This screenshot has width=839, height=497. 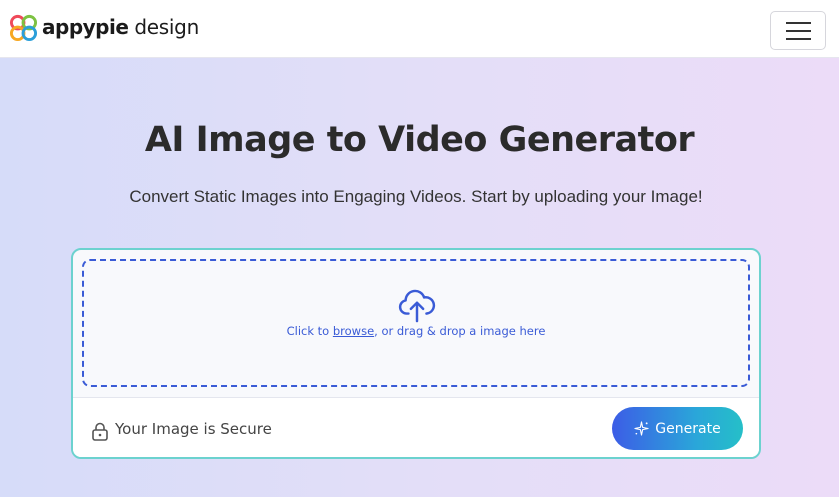 I want to click on page-title: AI Image to Video Generator, so click(x=419, y=140).